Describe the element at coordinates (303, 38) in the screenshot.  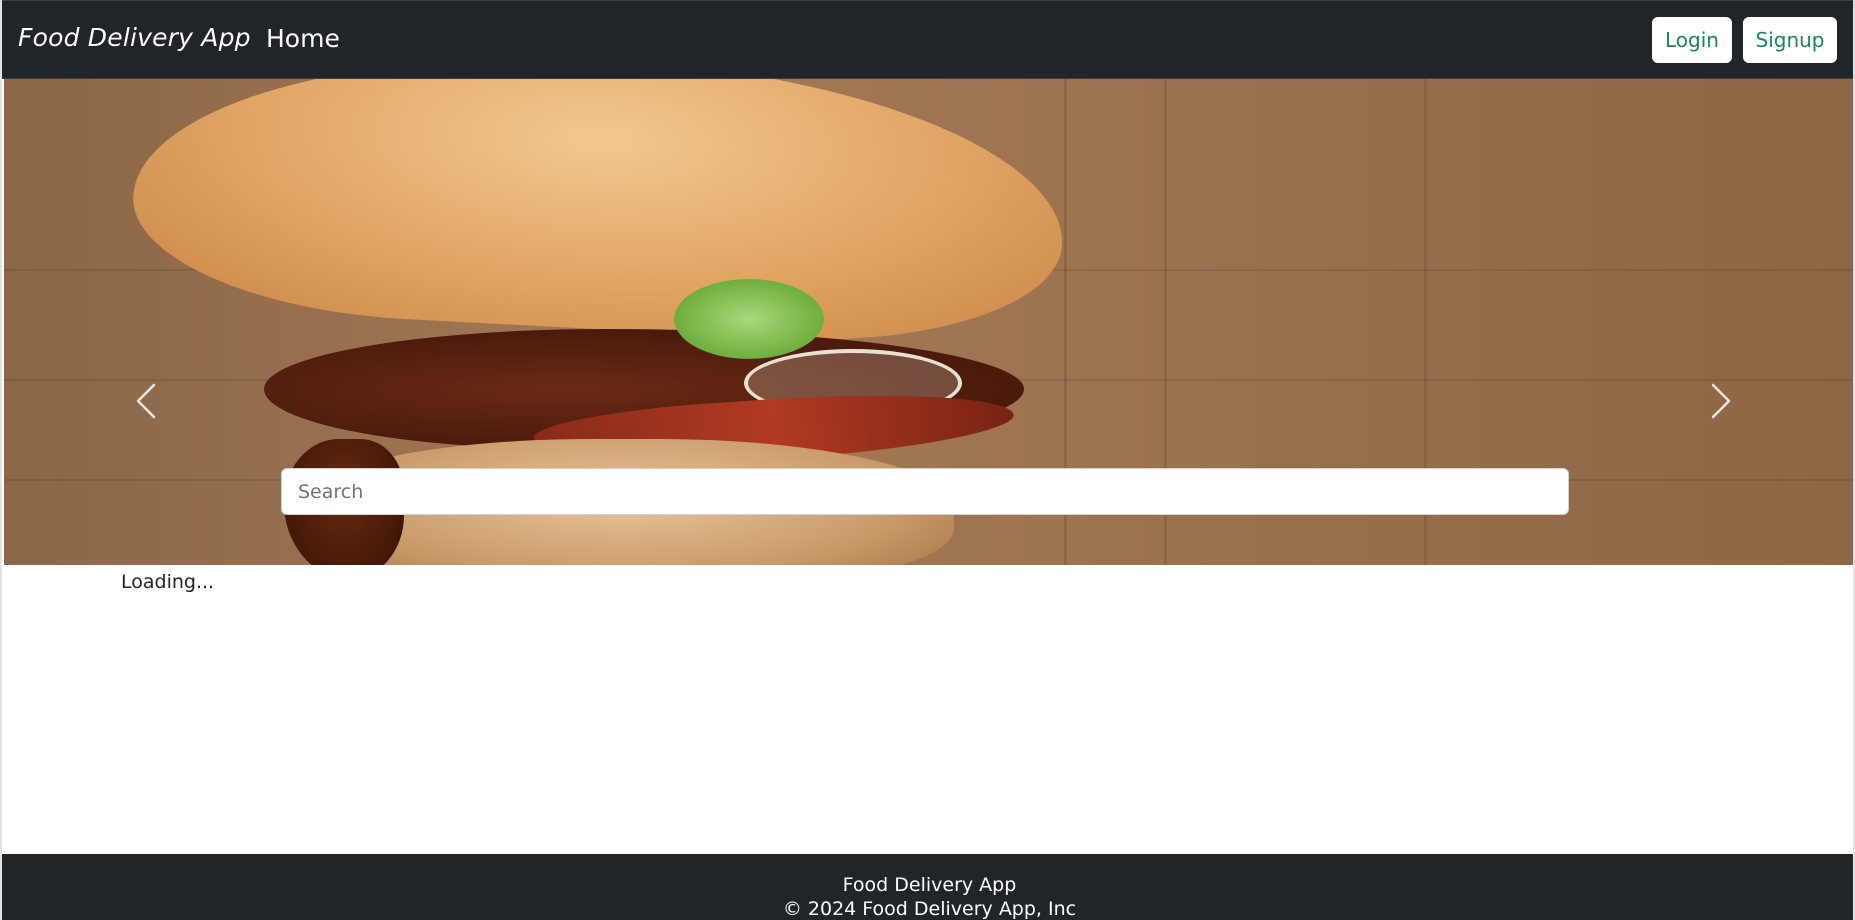
I see `nav-link-home: Home` at that location.